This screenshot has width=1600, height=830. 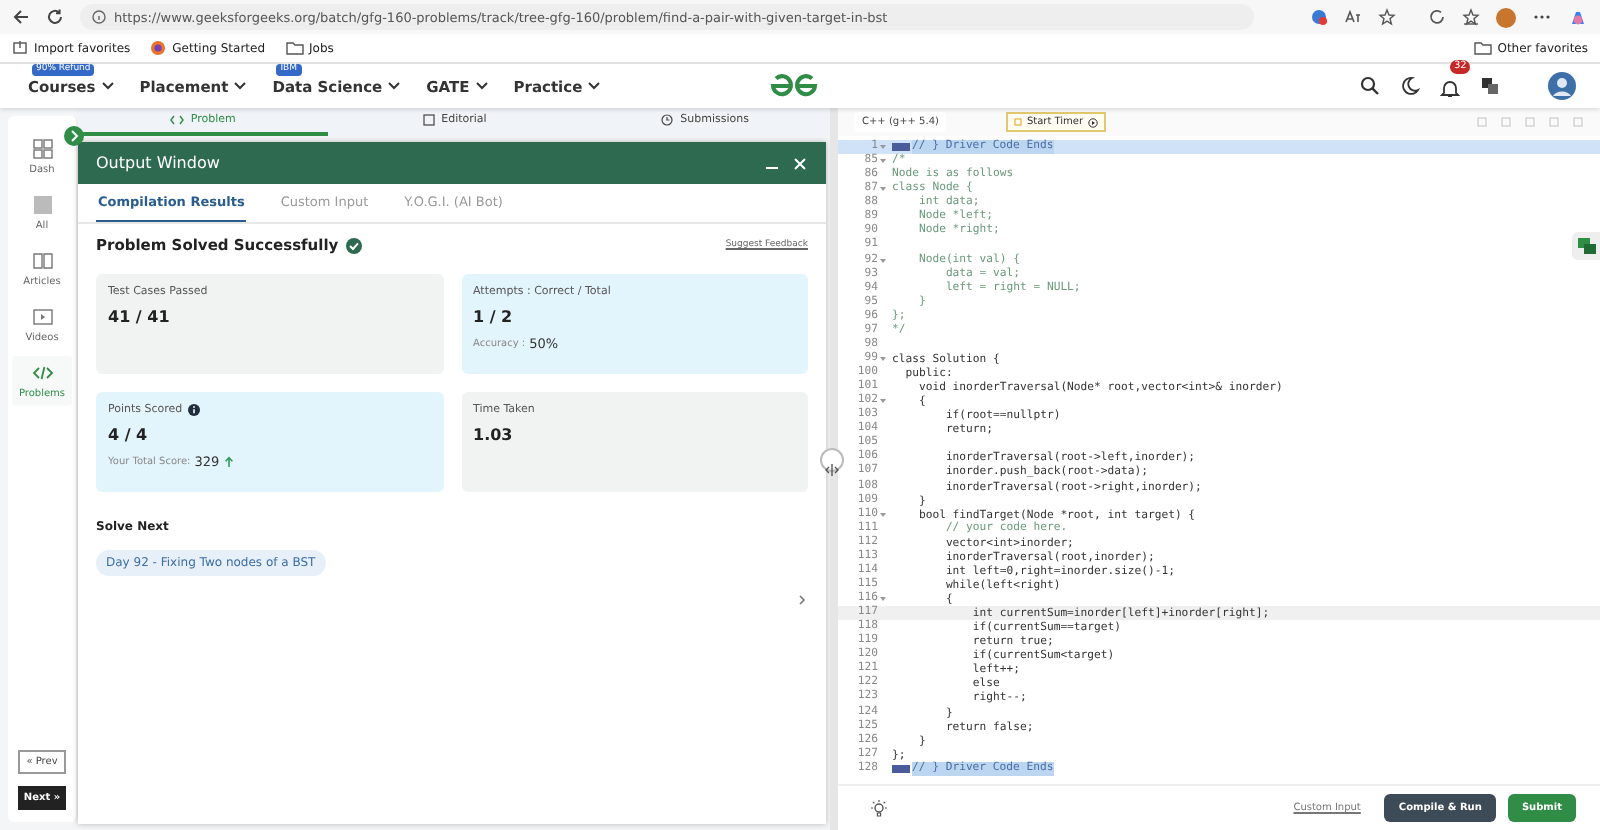 I want to click on book-icon, so click(x=42, y=261).